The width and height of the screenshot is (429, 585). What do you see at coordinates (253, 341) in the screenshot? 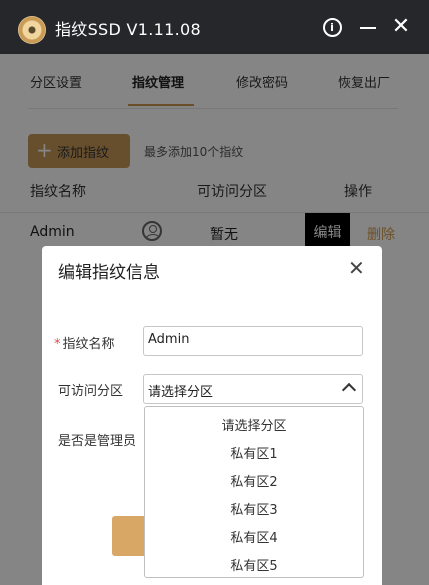
I see `fingerprint-name-input: Admin` at bounding box center [253, 341].